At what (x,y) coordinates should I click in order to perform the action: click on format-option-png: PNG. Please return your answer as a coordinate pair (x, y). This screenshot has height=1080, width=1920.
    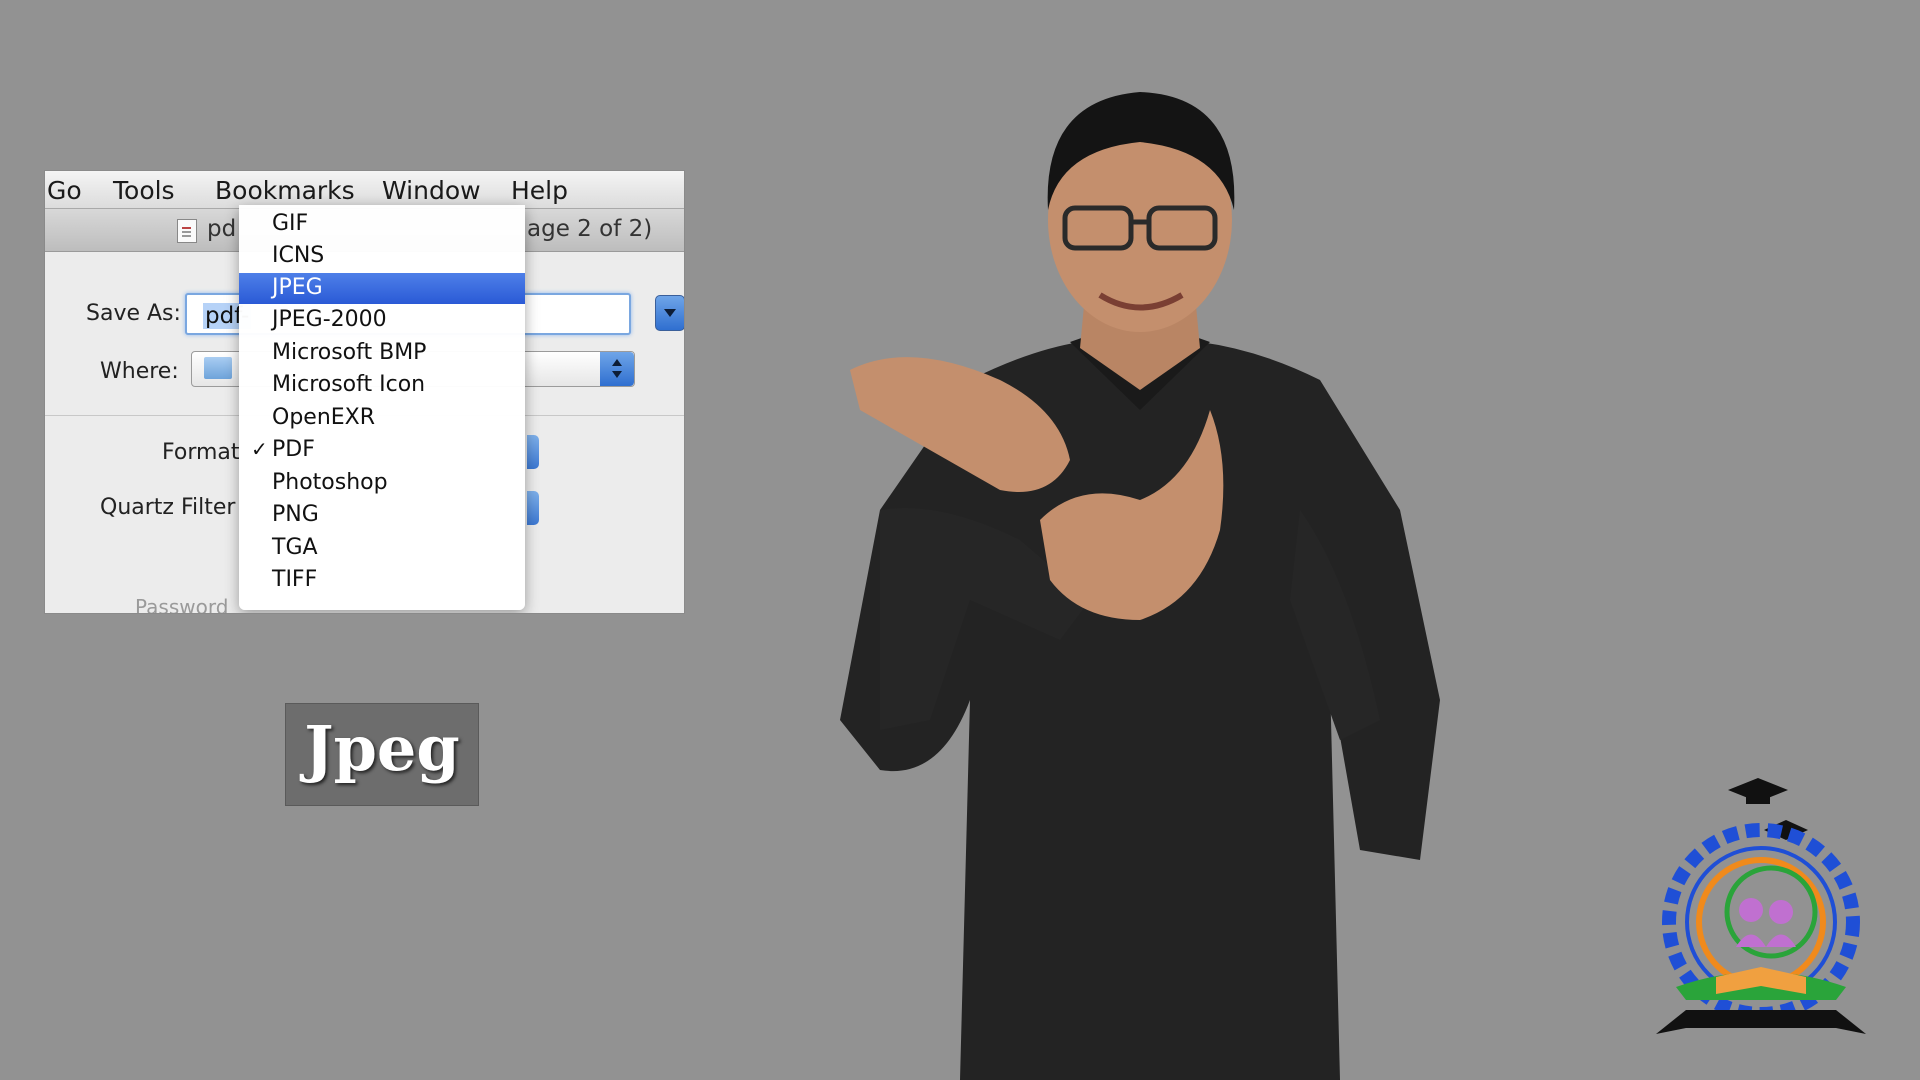
    Looking at the image, I should click on (382, 515).